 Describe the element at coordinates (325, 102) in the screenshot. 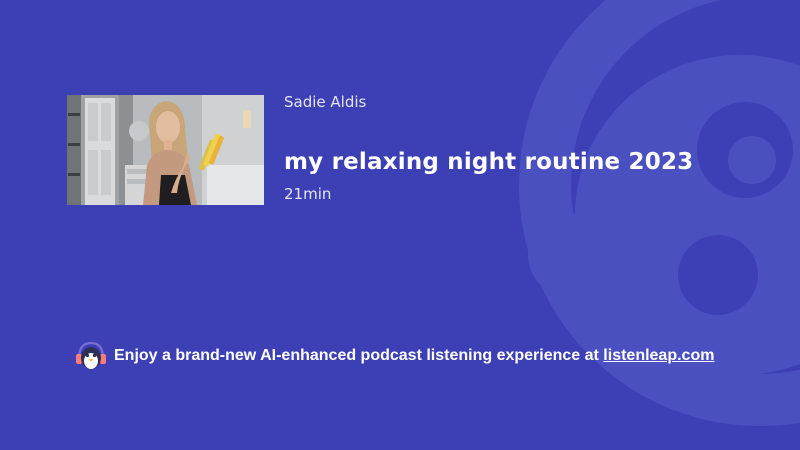

I see `podcast-author: Sadie Aldis` at that location.